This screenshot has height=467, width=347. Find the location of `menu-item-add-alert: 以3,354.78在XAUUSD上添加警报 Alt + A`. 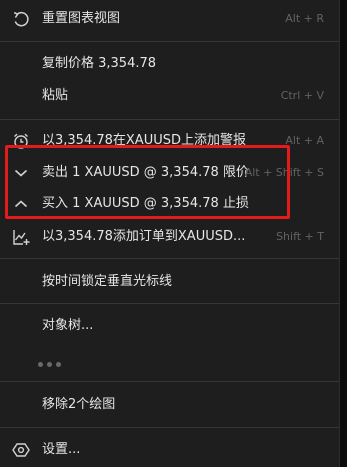

menu-item-add-alert: 以3,354.78在XAUUSD上添加警报 Alt + A is located at coordinates (169, 141).